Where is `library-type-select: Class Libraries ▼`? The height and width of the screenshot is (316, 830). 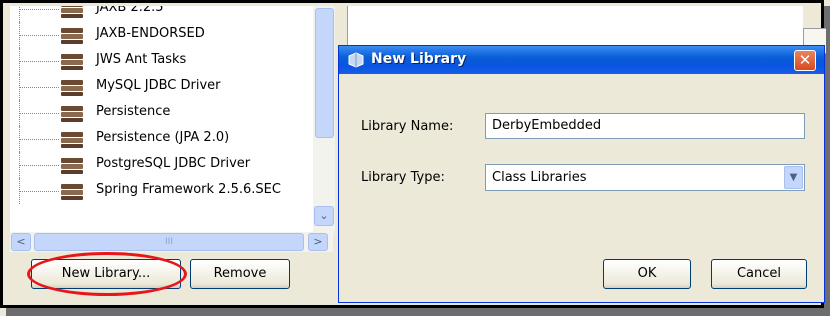 library-type-select: Class Libraries ▼ is located at coordinates (645, 177).